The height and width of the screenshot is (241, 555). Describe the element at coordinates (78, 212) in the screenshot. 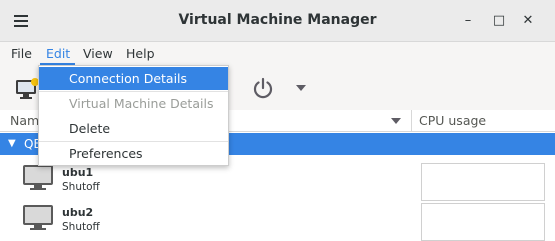

I see `vm-name: ubu2` at that location.